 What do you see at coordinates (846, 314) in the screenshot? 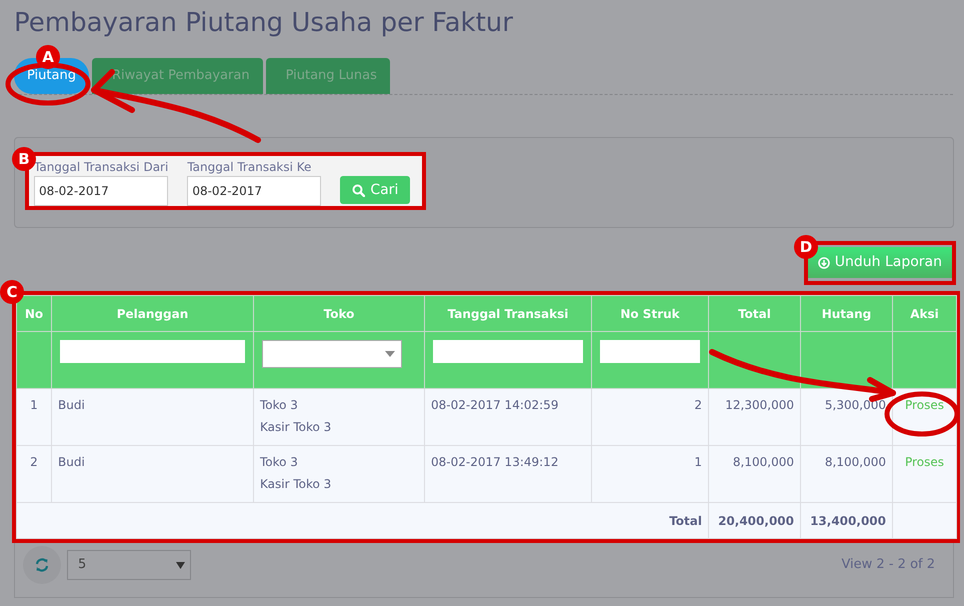
I see `column-header: Hutang` at bounding box center [846, 314].